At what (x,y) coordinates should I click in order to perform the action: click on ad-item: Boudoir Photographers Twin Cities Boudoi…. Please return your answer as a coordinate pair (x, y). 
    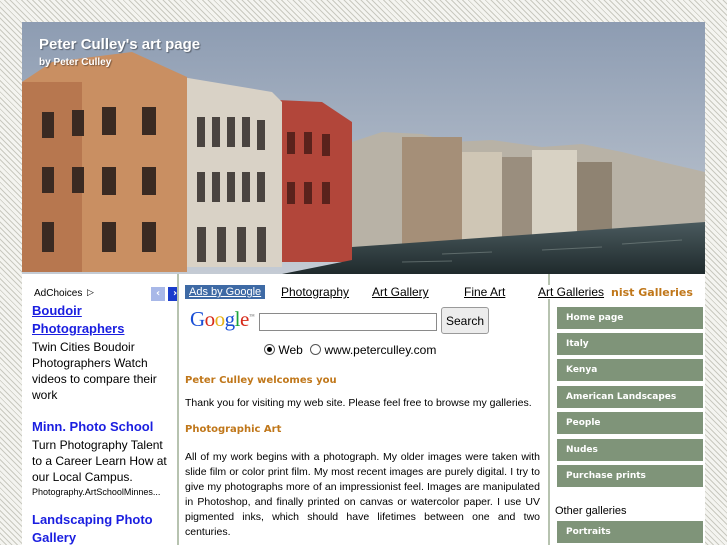
    Looking at the image, I should click on (104, 352).